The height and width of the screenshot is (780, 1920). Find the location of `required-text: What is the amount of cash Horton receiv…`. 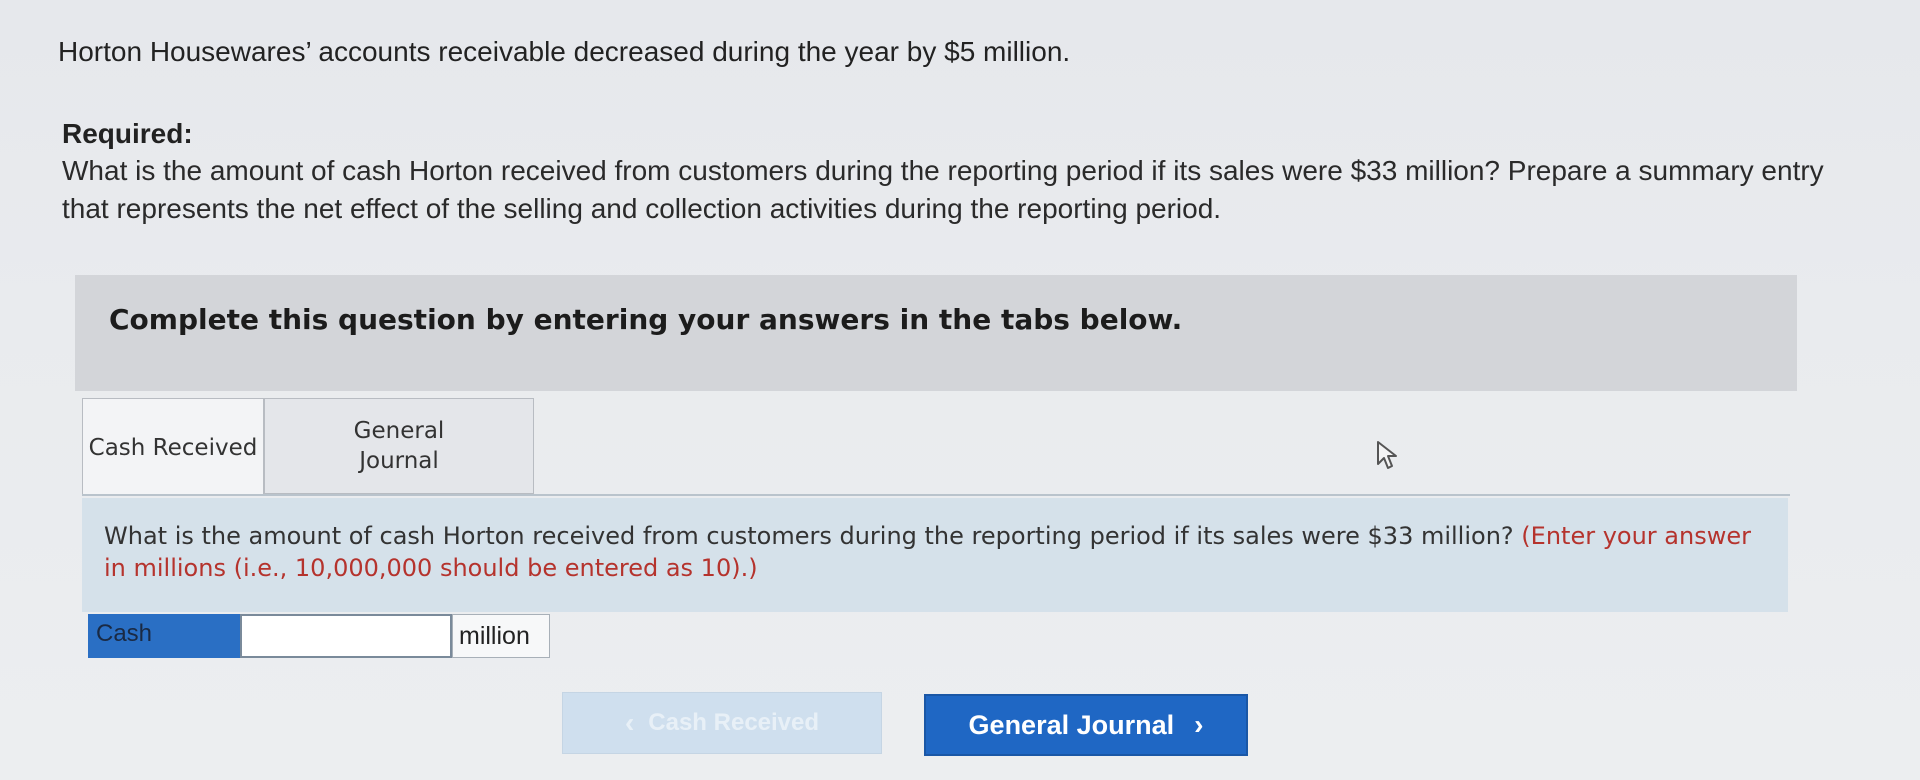

required-text: What is the amount of cash Horton receiv… is located at coordinates (943, 189).